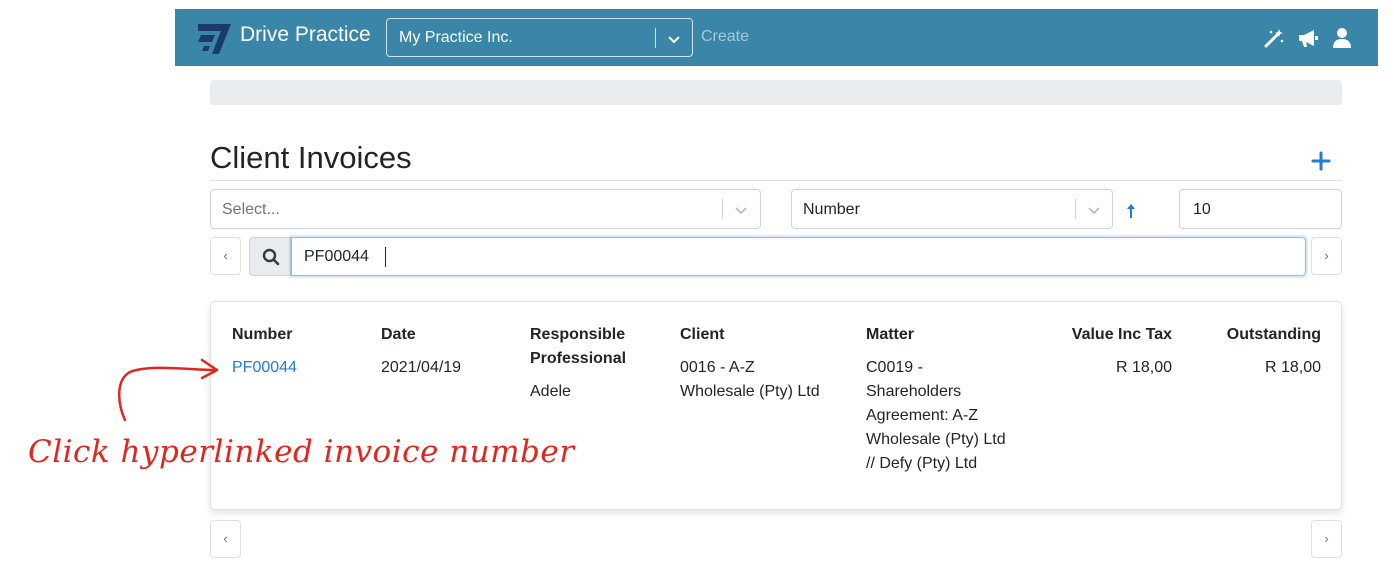 The height and width of the screenshot is (583, 1394). Describe the element at coordinates (725, 37) in the screenshot. I see `create-link: Create` at that location.